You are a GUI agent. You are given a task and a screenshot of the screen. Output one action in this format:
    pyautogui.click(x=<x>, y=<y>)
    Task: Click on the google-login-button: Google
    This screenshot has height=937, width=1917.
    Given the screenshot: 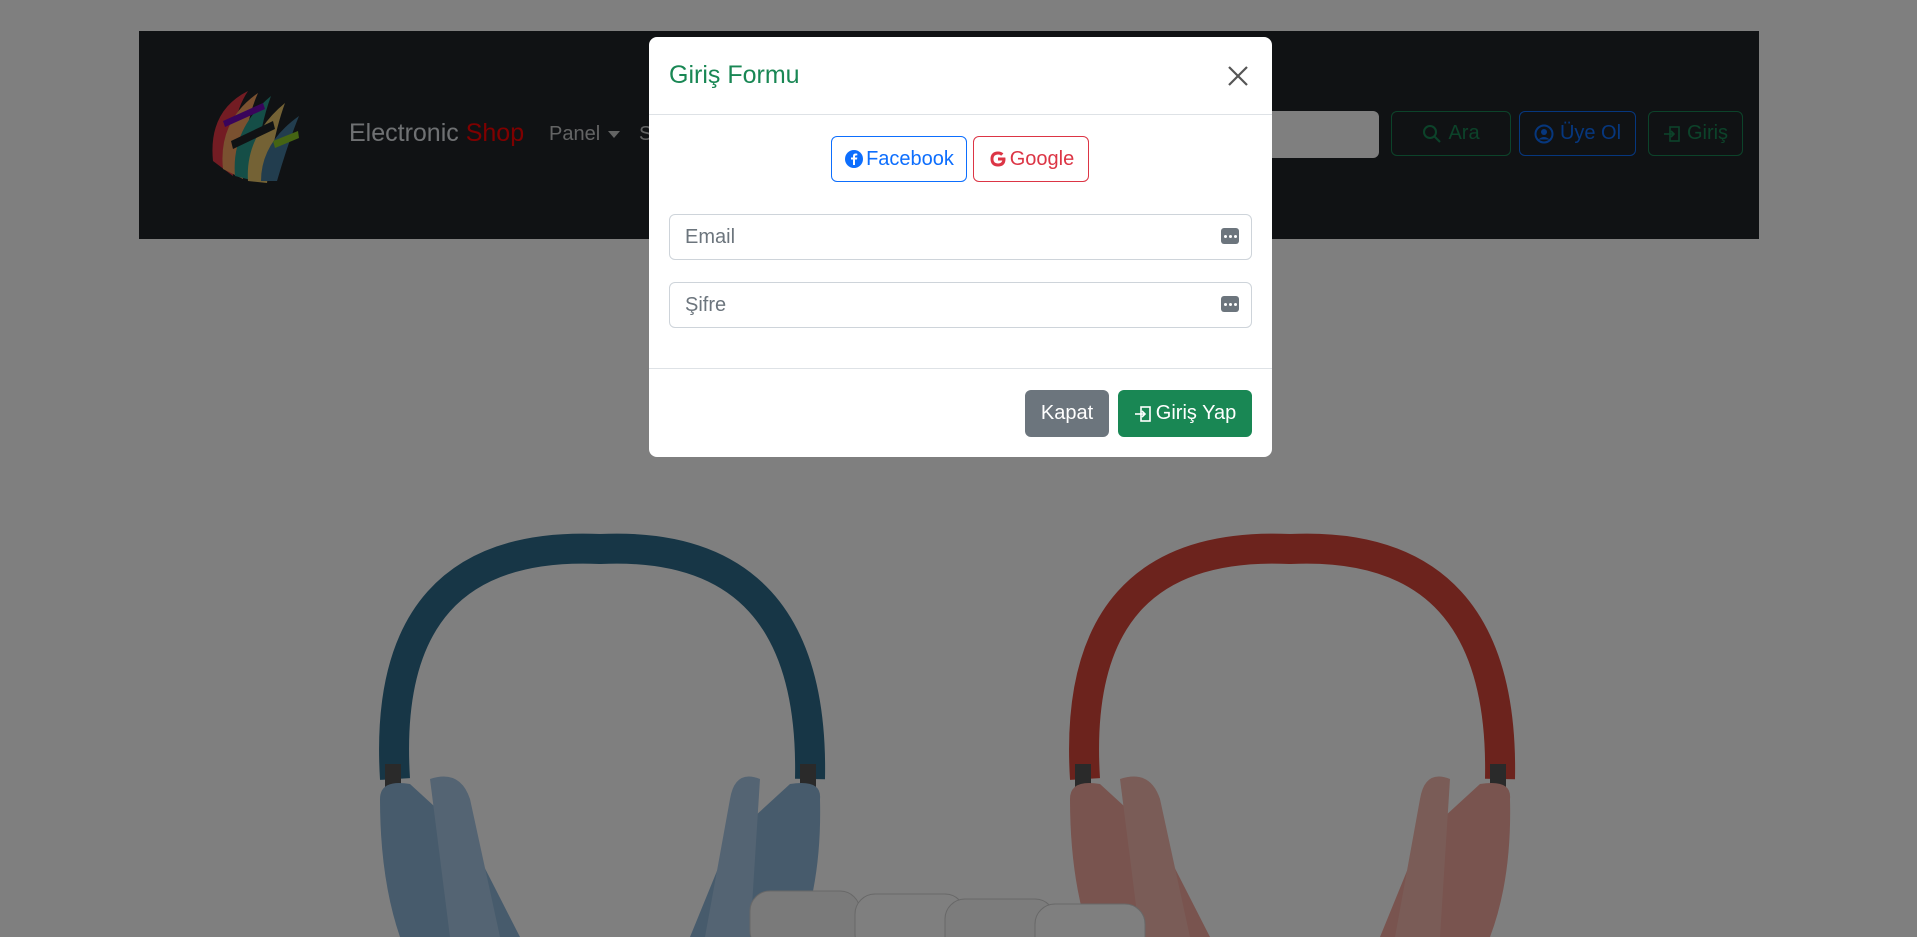 What is the action you would take?
    pyautogui.click(x=1031, y=159)
    